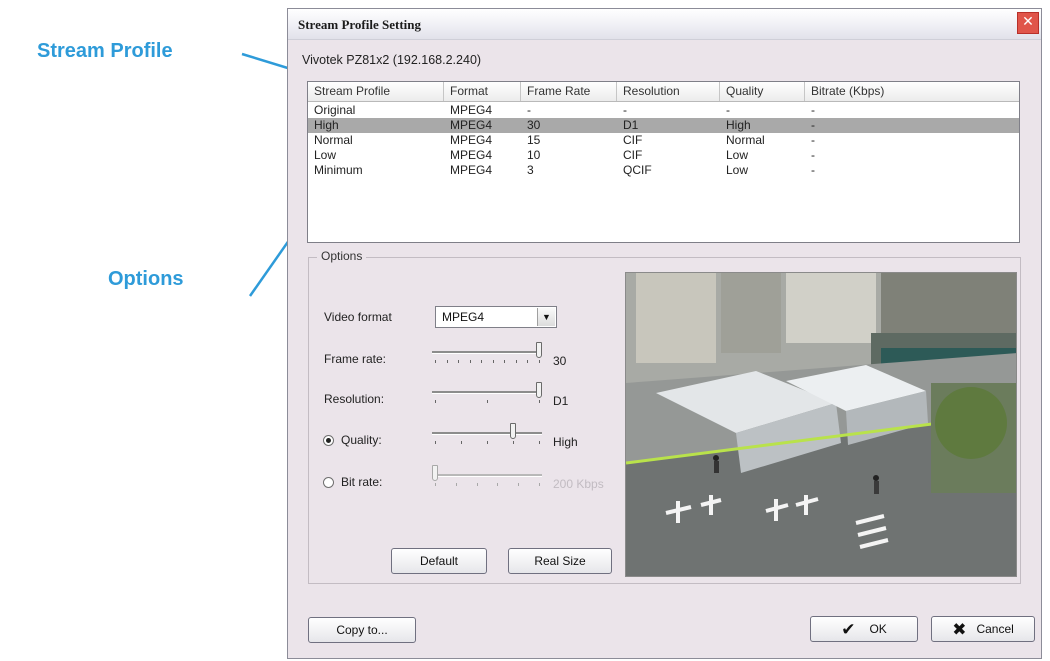  Describe the element at coordinates (864, 629) in the screenshot. I see `ok-button: ✔ OK` at that location.